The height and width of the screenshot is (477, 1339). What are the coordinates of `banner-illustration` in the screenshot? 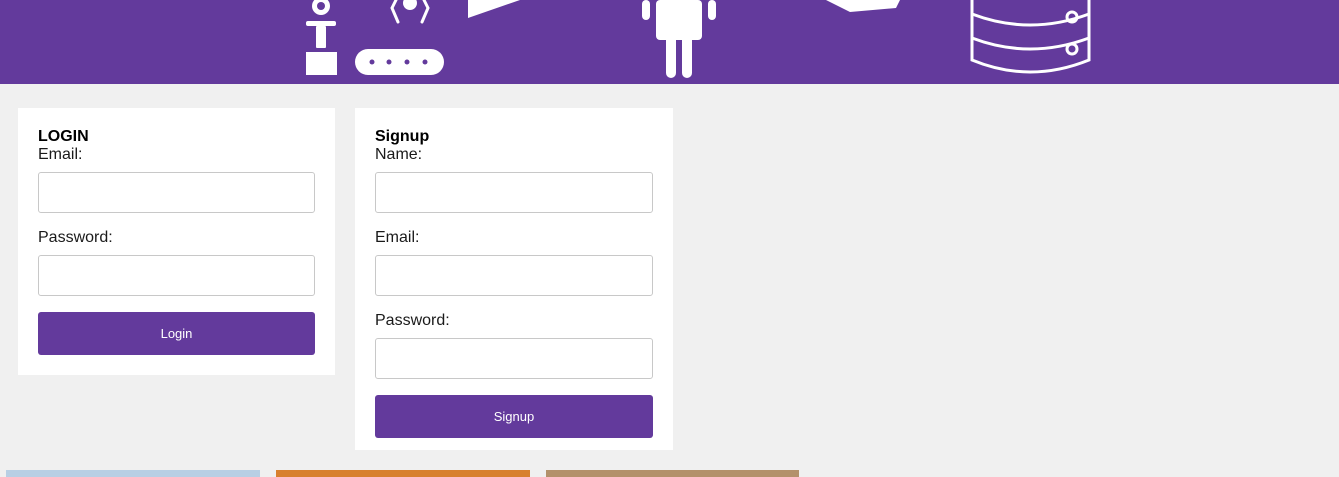 It's located at (698, 39).